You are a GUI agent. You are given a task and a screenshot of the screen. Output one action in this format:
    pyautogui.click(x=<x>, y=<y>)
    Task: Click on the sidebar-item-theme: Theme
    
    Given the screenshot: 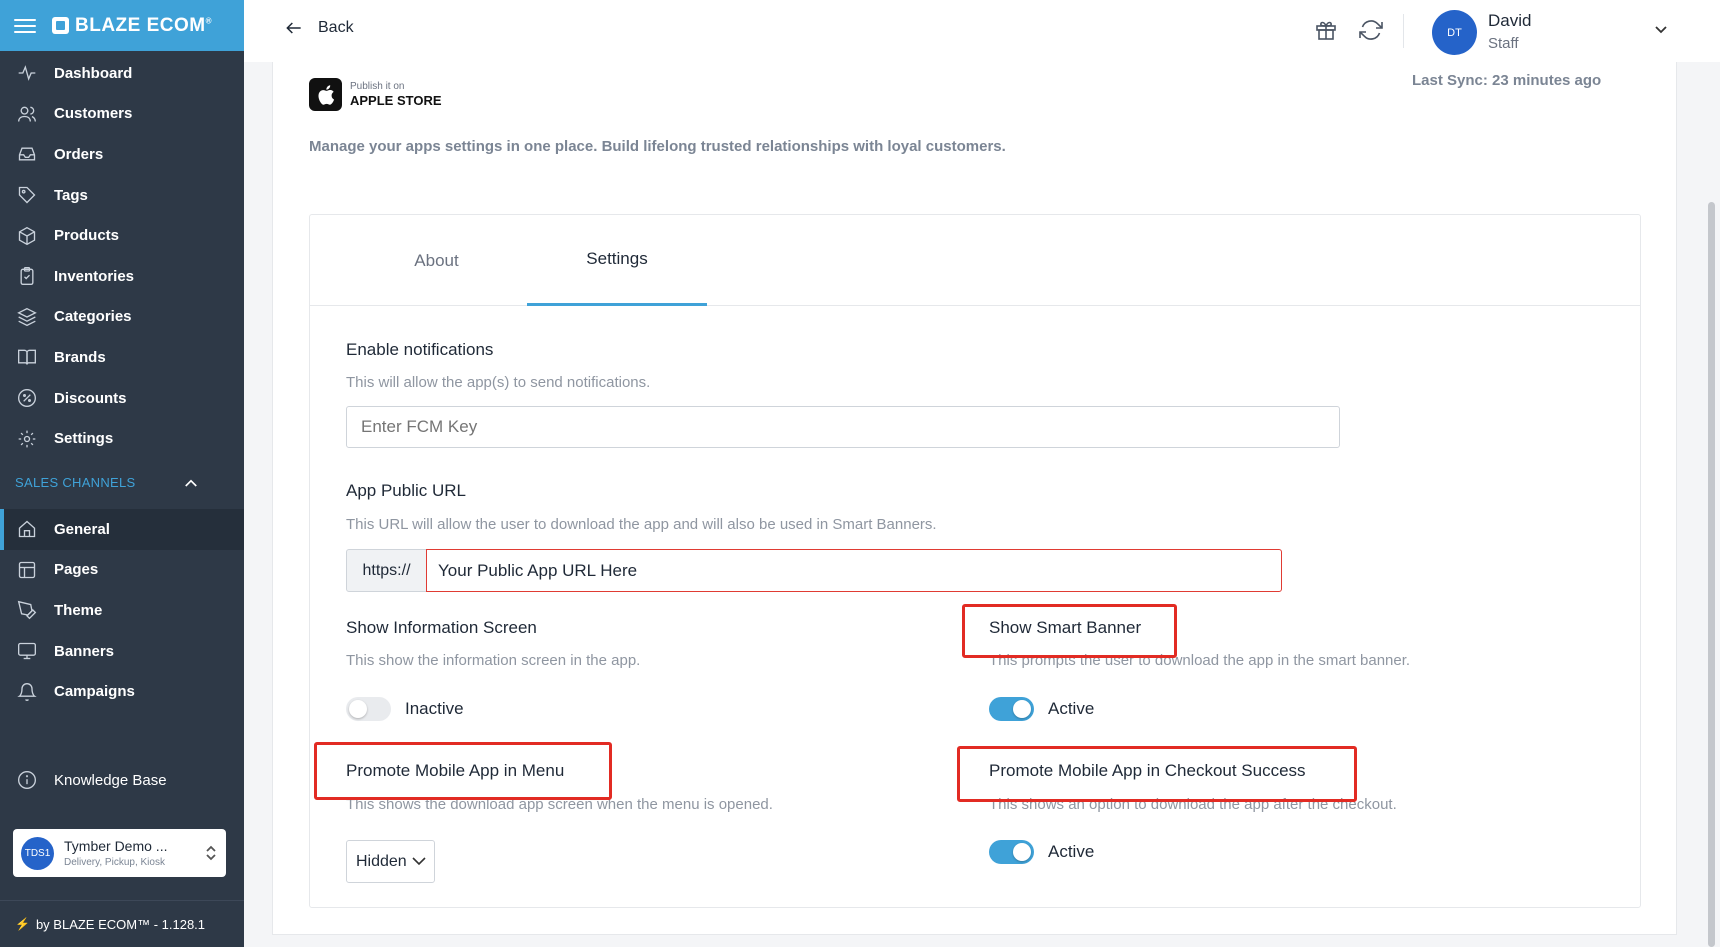 What is the action you would take?
    pyautogui.click(x=122, y=610)
    